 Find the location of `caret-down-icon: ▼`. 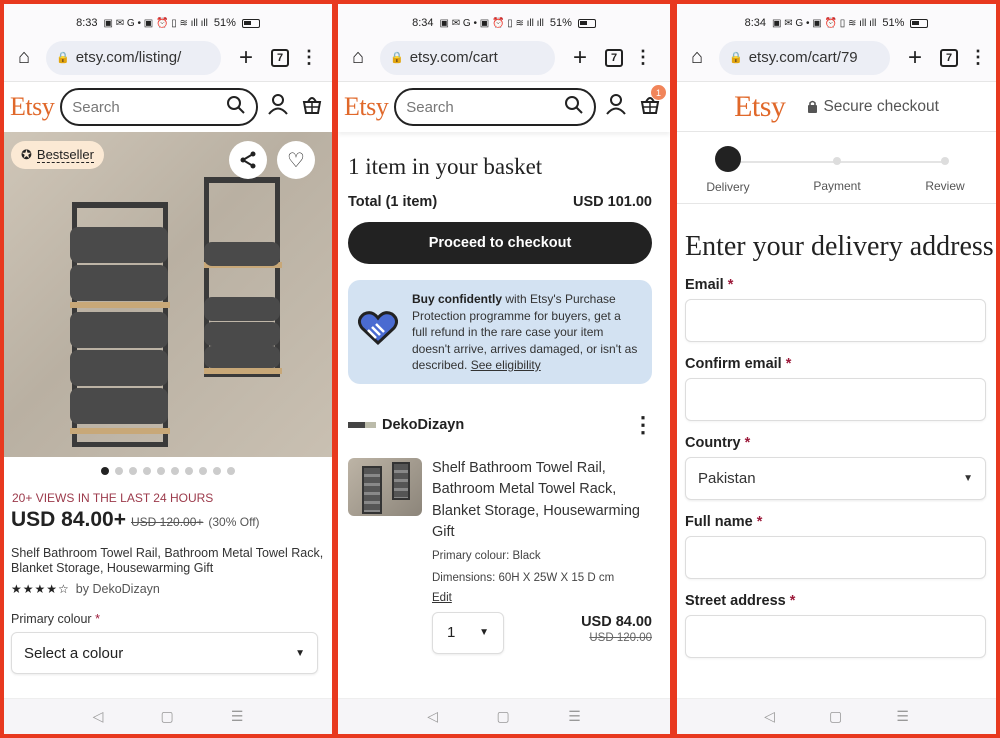

caret-down-icon: ▼ is located at coordinates (968, 478).